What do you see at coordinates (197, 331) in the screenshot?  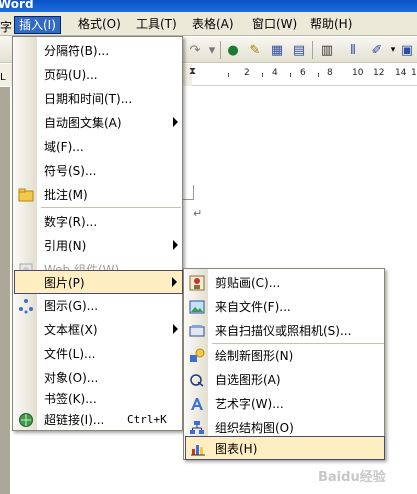 I see `scanner-icon` at bounding box center [197, 331].